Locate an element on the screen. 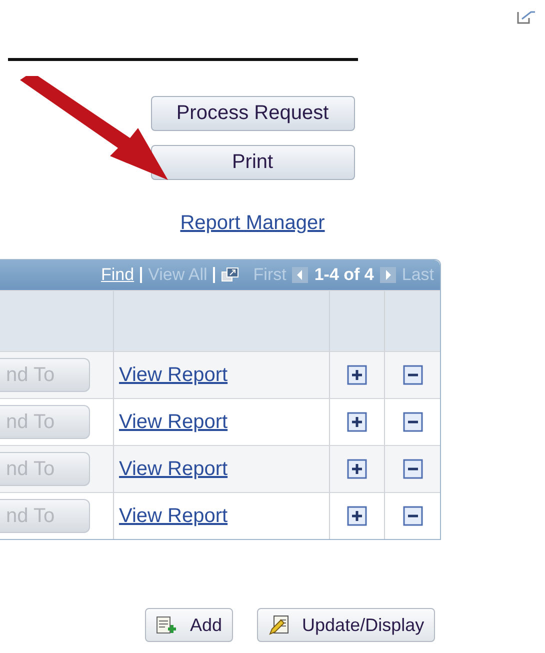 The width and height of the screenshot is (545, 653). view-all-text: View All is located at coordinates (178, 275).